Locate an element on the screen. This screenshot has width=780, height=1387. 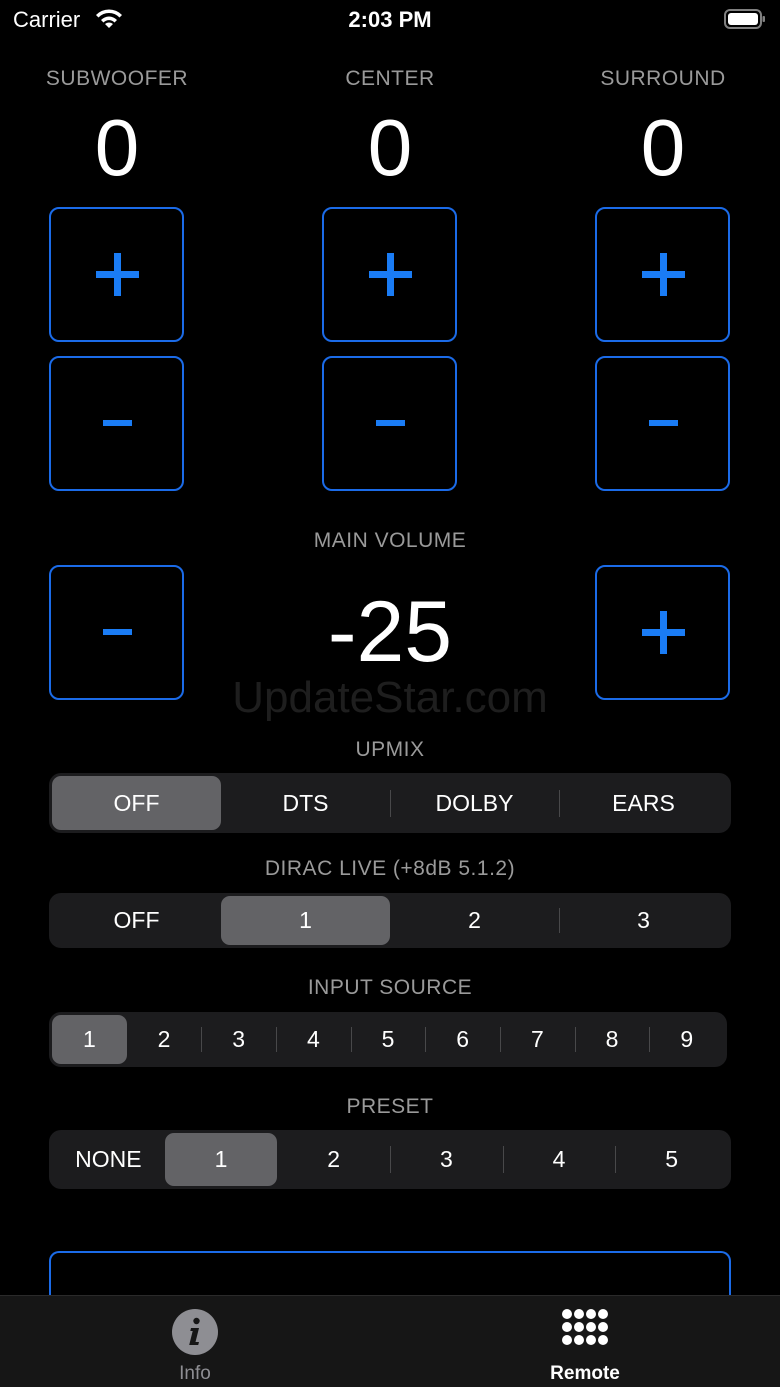
upmix-option-dts: DTS is located at coordinates (305, 803).